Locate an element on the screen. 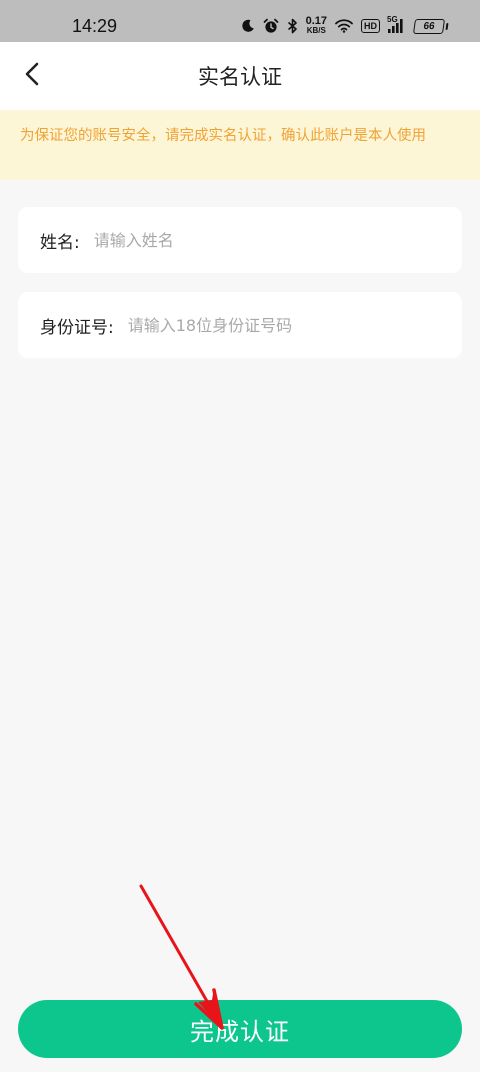 The height and width of the screenshot is (1072, 480). status-time: 14:29 is located at coordinates (95, 26).